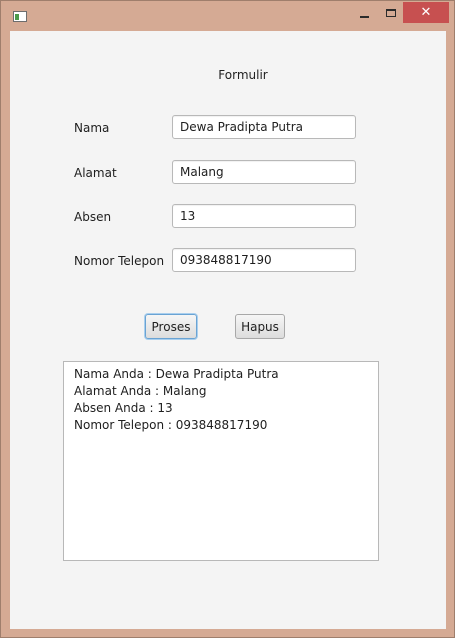  What do you see at coordinates (119, 261) in the screenshot?
I see `nomor-telepon-label: Nomor Telepon` at bounding box center [119, 261].